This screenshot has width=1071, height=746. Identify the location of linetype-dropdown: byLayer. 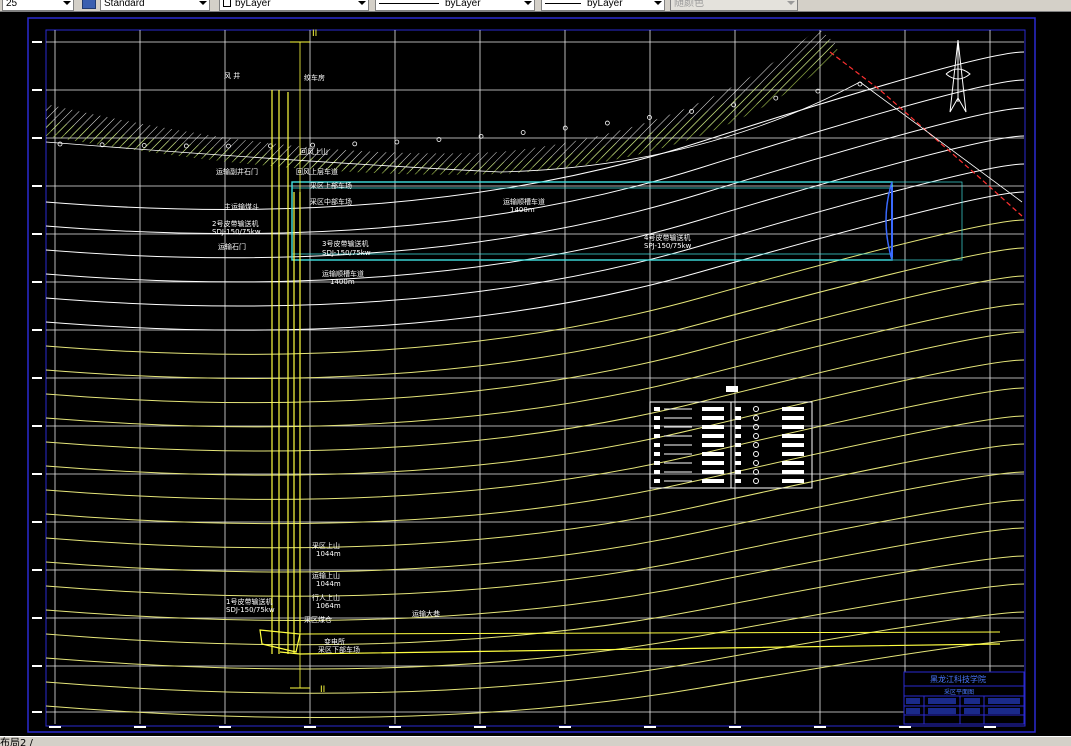
(455, 5).